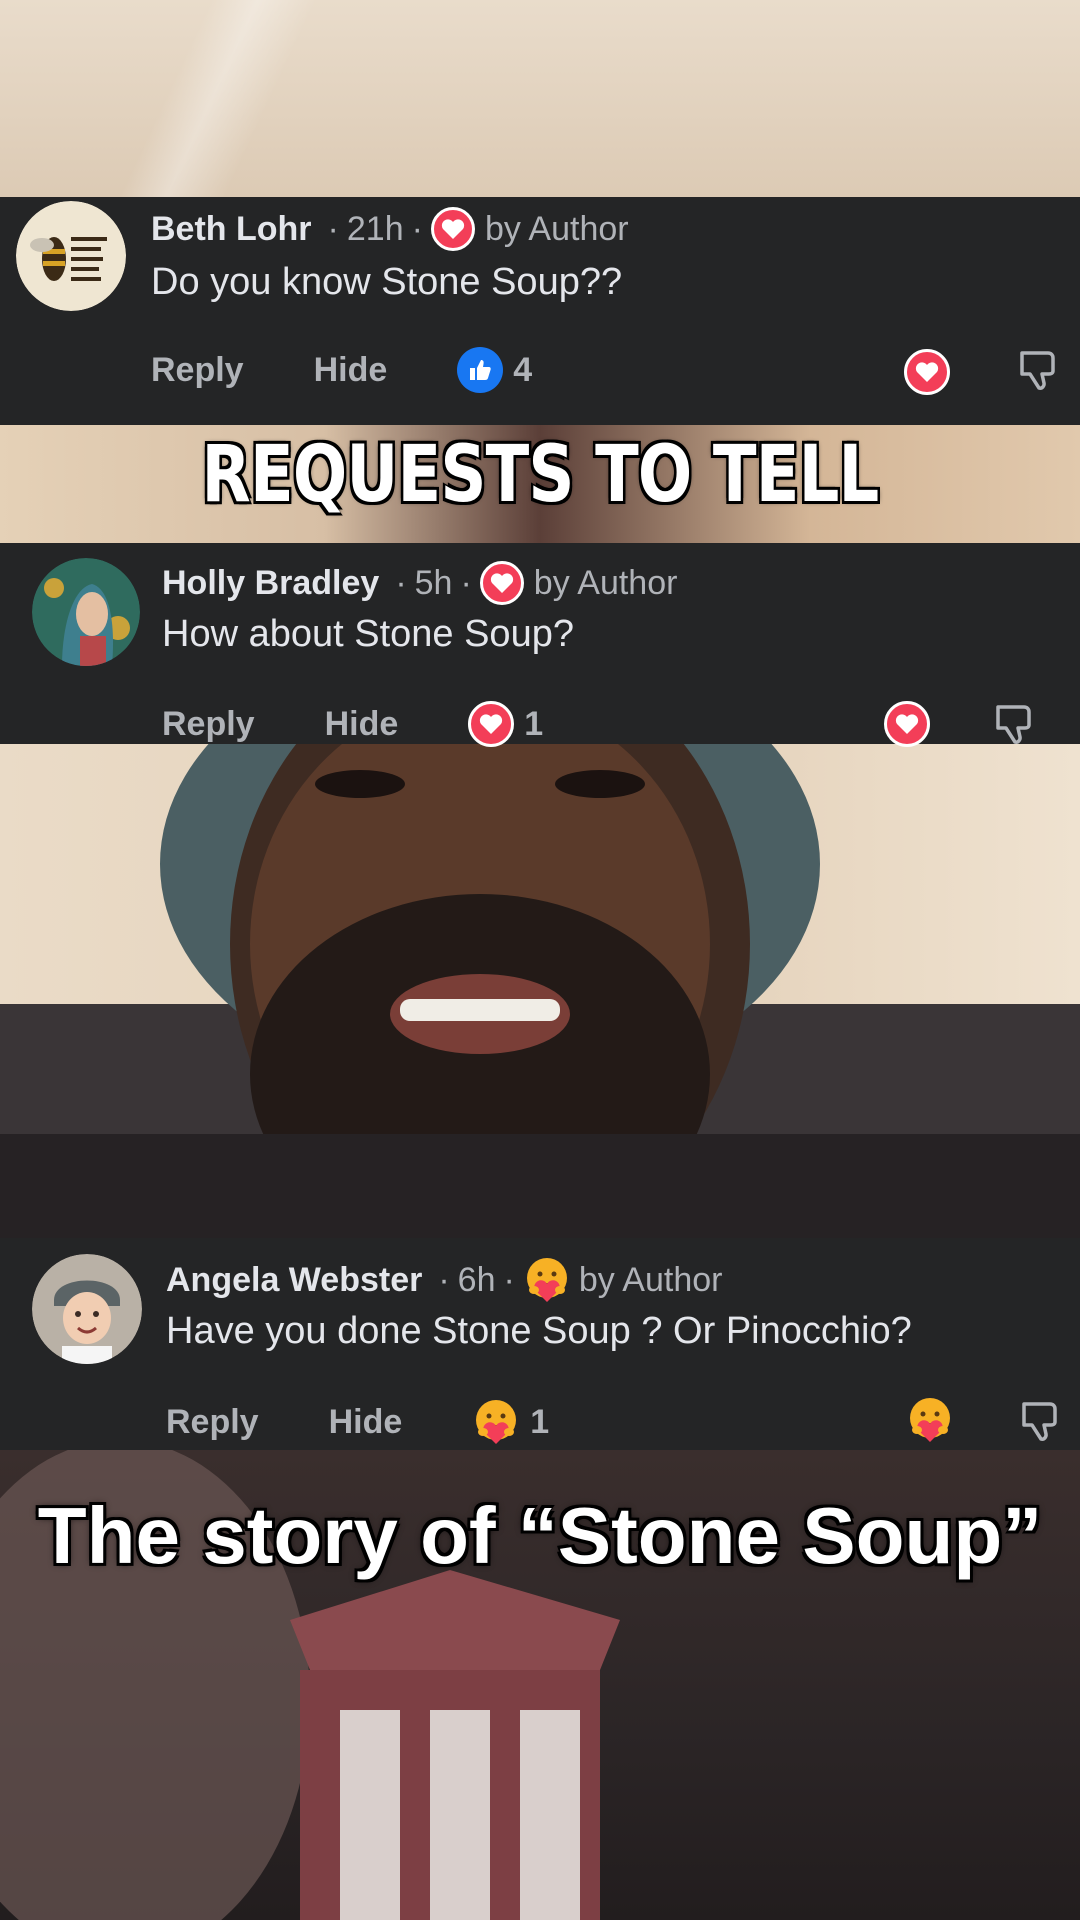 This screenshot has height=1920, width=1080. I want to click on video-headline: REQUESTS TO TELL, so click(540, 475).